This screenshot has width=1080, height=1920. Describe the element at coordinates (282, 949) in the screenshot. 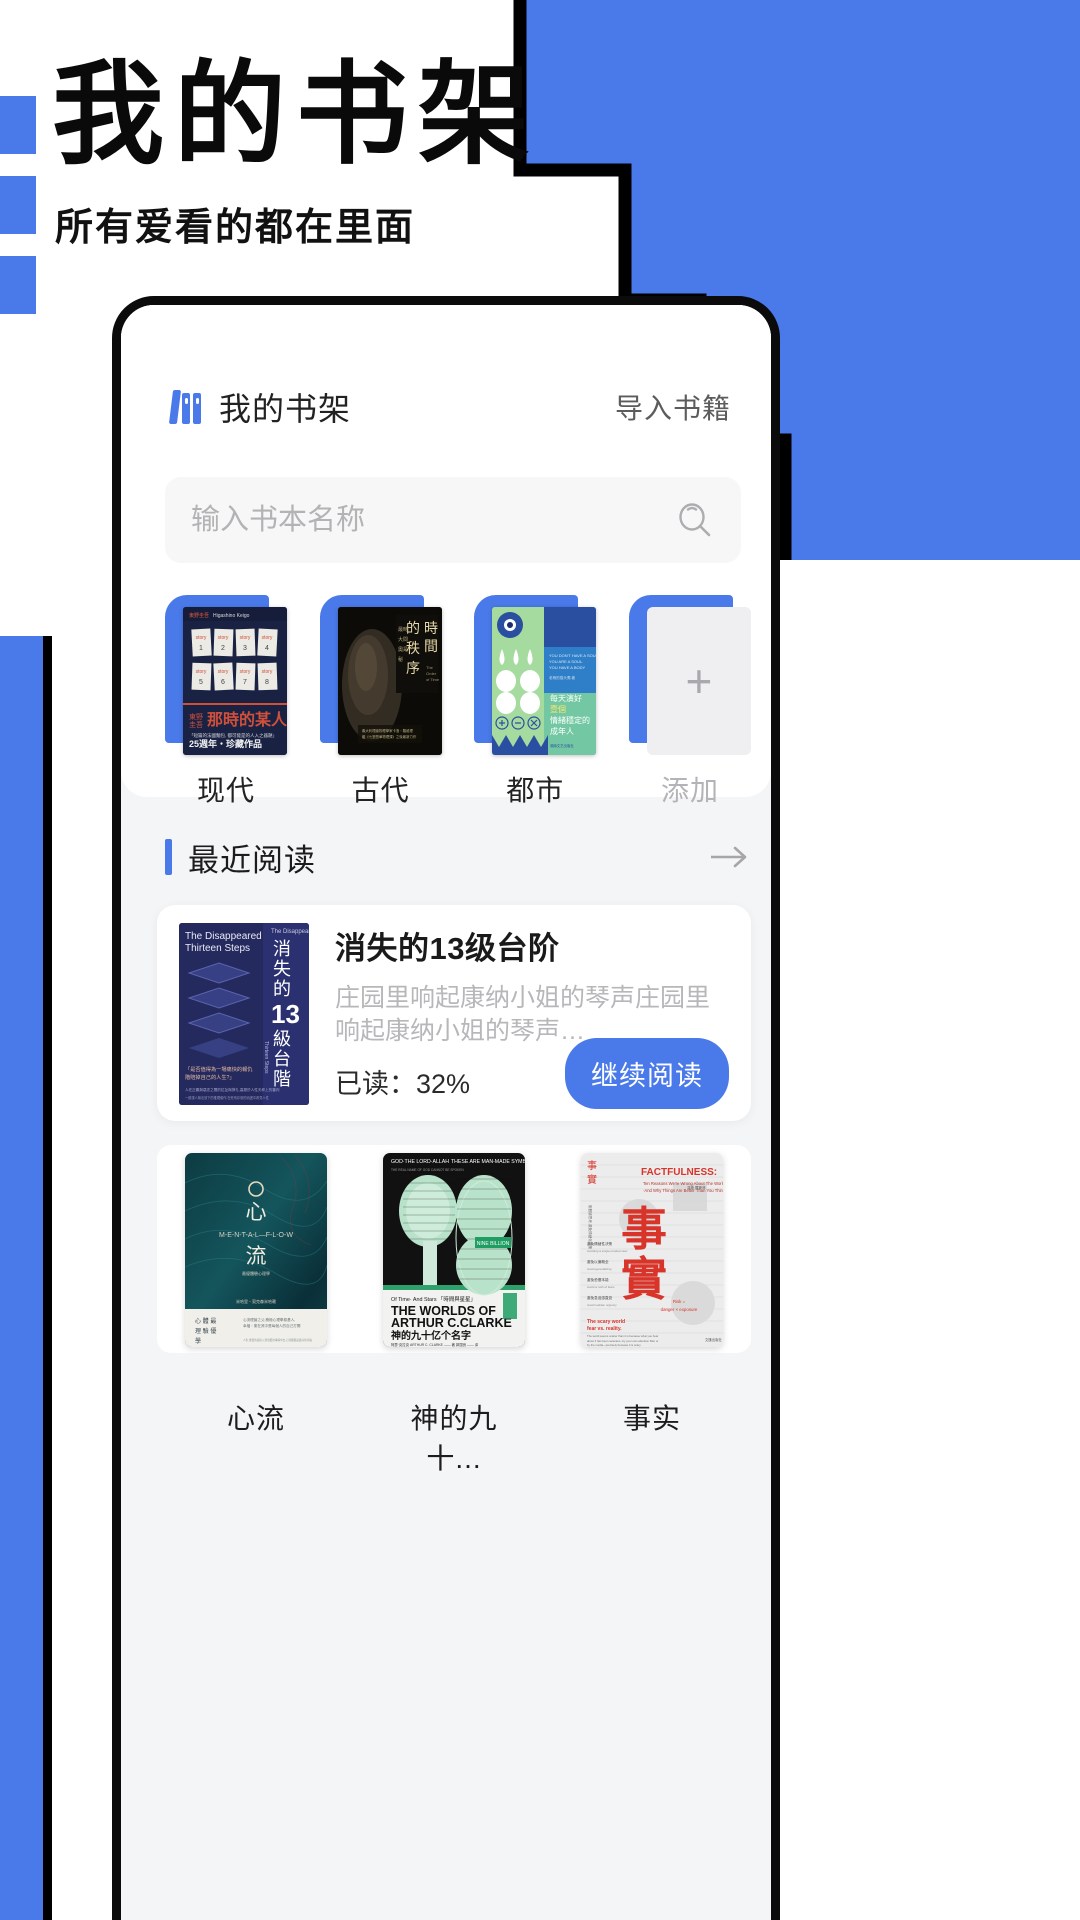

I see `svg-text: 消` at that location.